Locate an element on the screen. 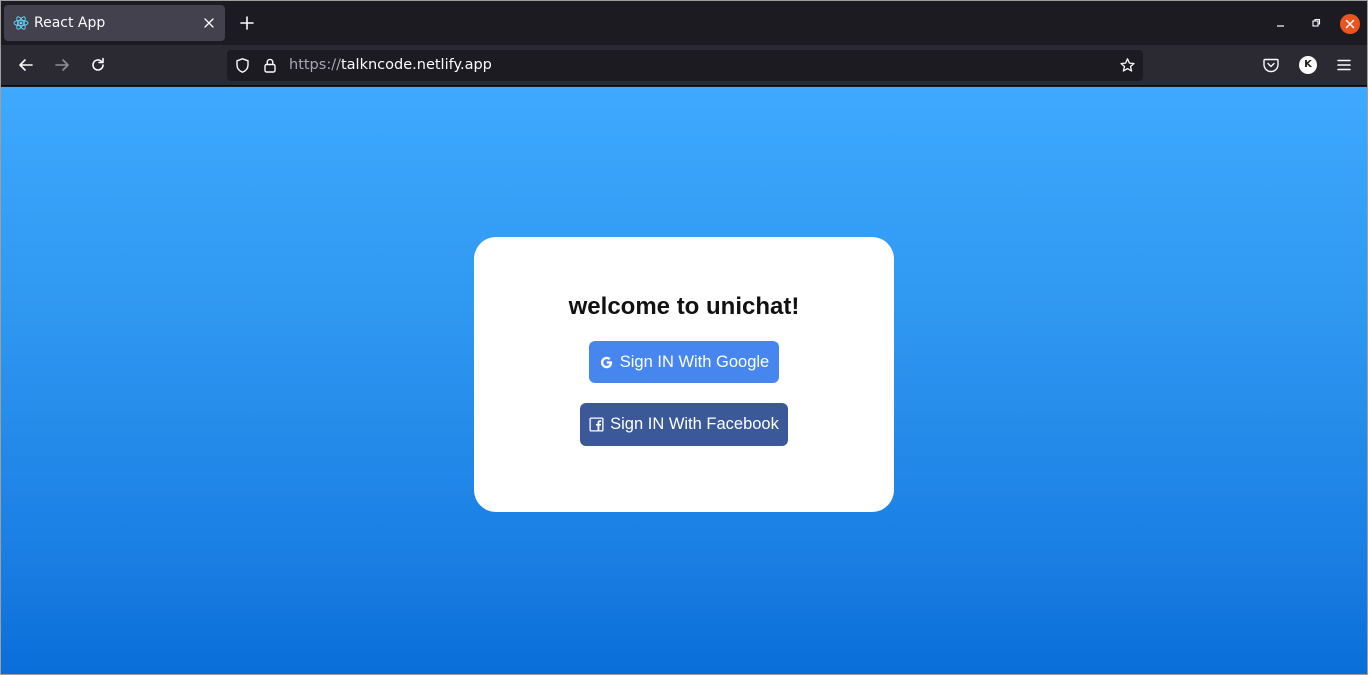  welcome-title: welcome to unichat! is located at coordinates (684, 306).